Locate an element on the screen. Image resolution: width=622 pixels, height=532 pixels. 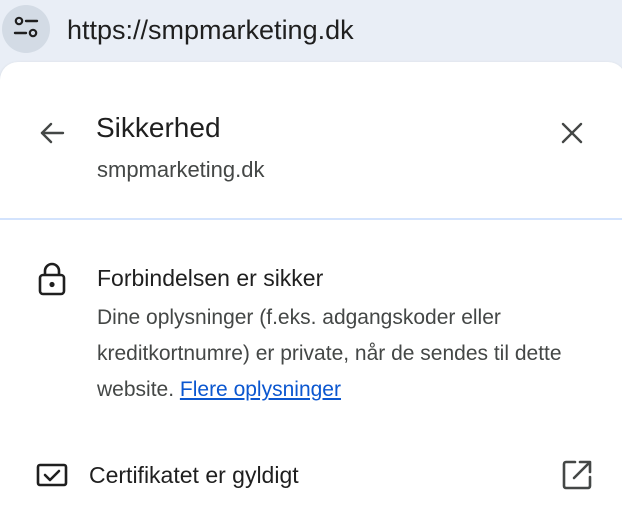
tune-icon is located at coordinates (26, 29).